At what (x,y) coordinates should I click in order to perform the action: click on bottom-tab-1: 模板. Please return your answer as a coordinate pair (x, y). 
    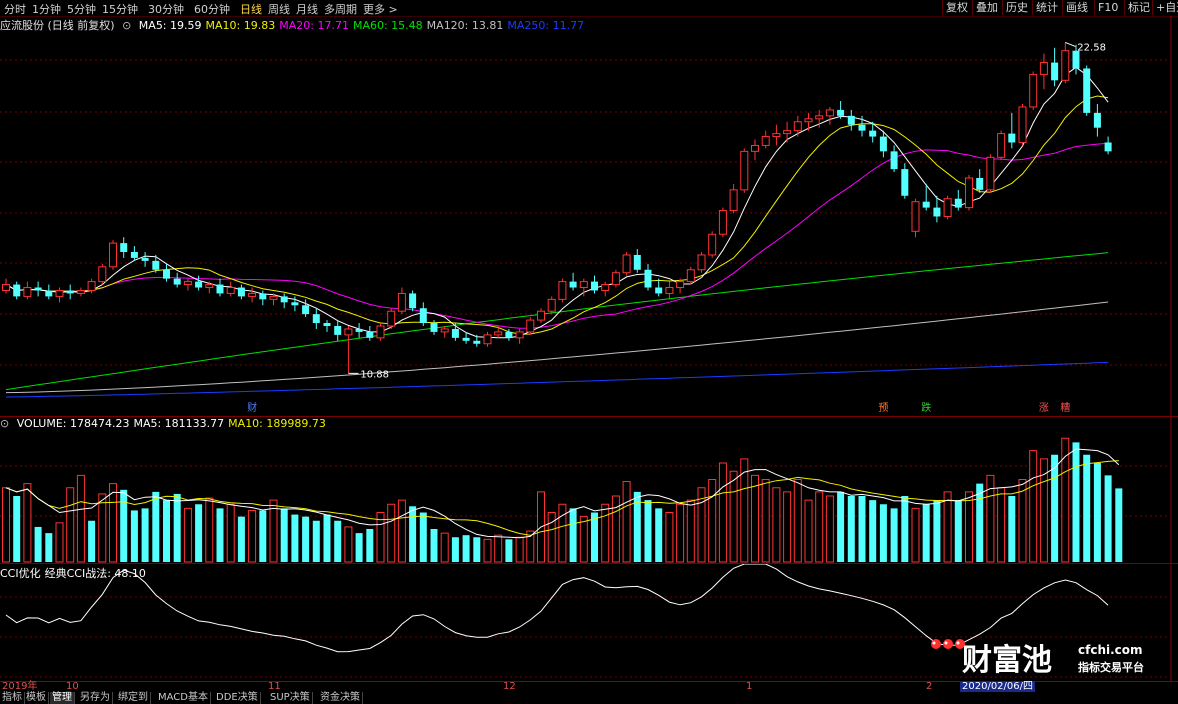
    Looking at the image, I should click on (36, 698).